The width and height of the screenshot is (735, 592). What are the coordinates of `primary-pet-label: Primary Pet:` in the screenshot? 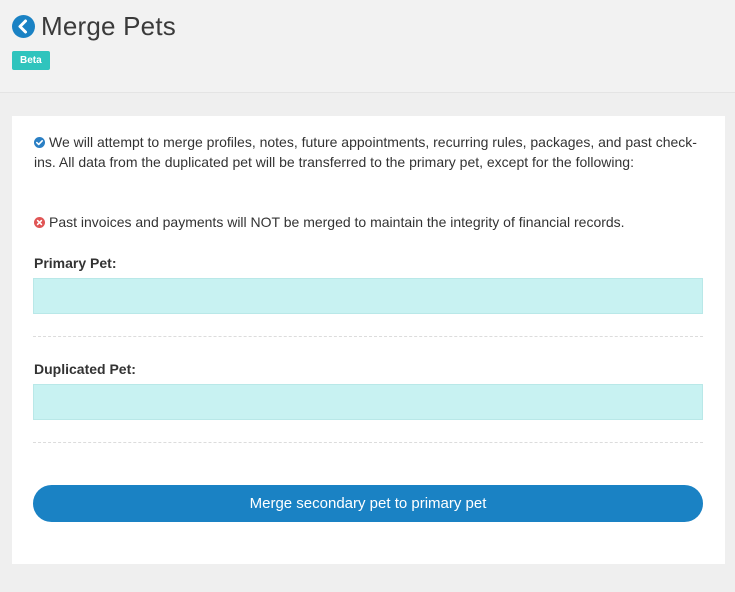 It's located at (75, 263).